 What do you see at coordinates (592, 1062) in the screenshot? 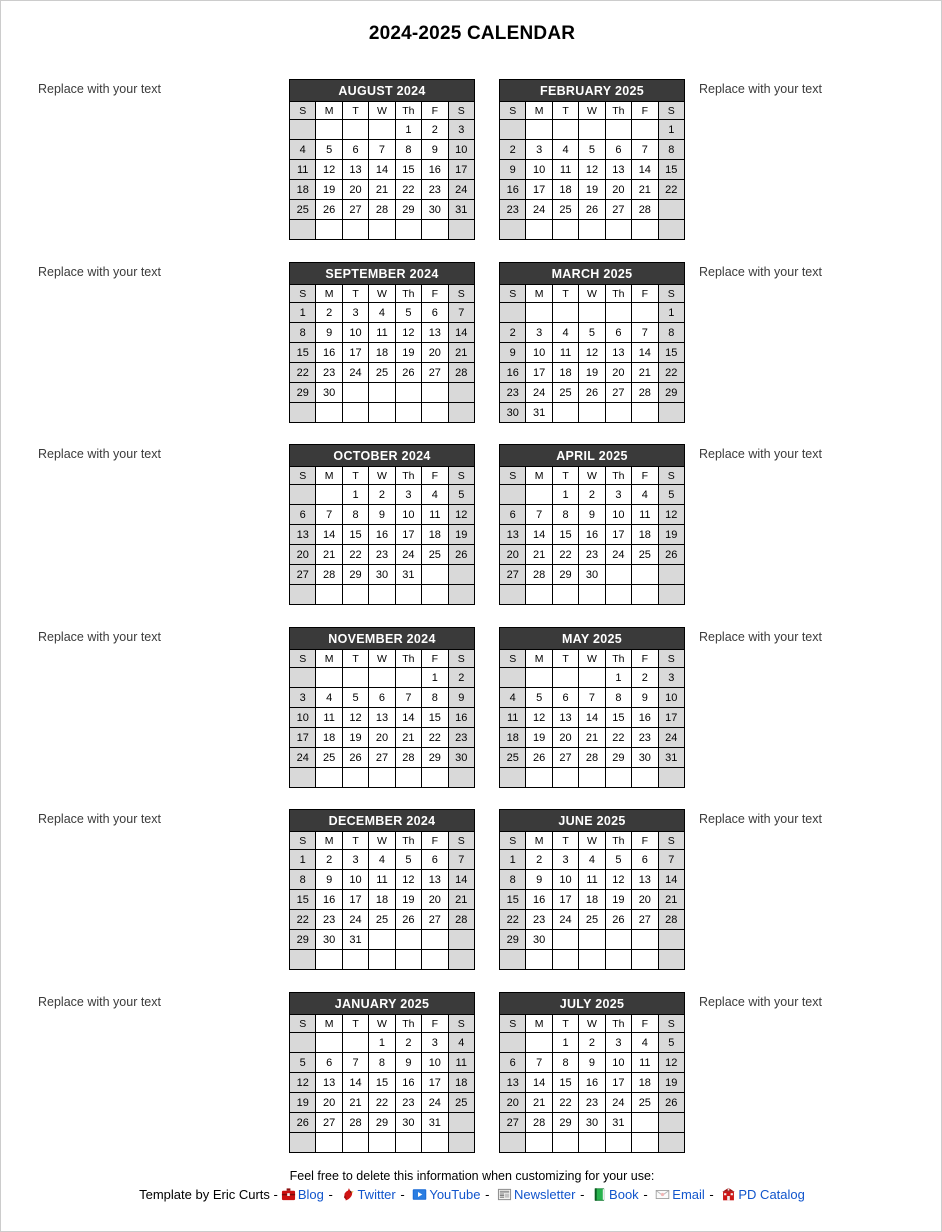
I see `day-cell: 9` at bounding box center [592, 1062].